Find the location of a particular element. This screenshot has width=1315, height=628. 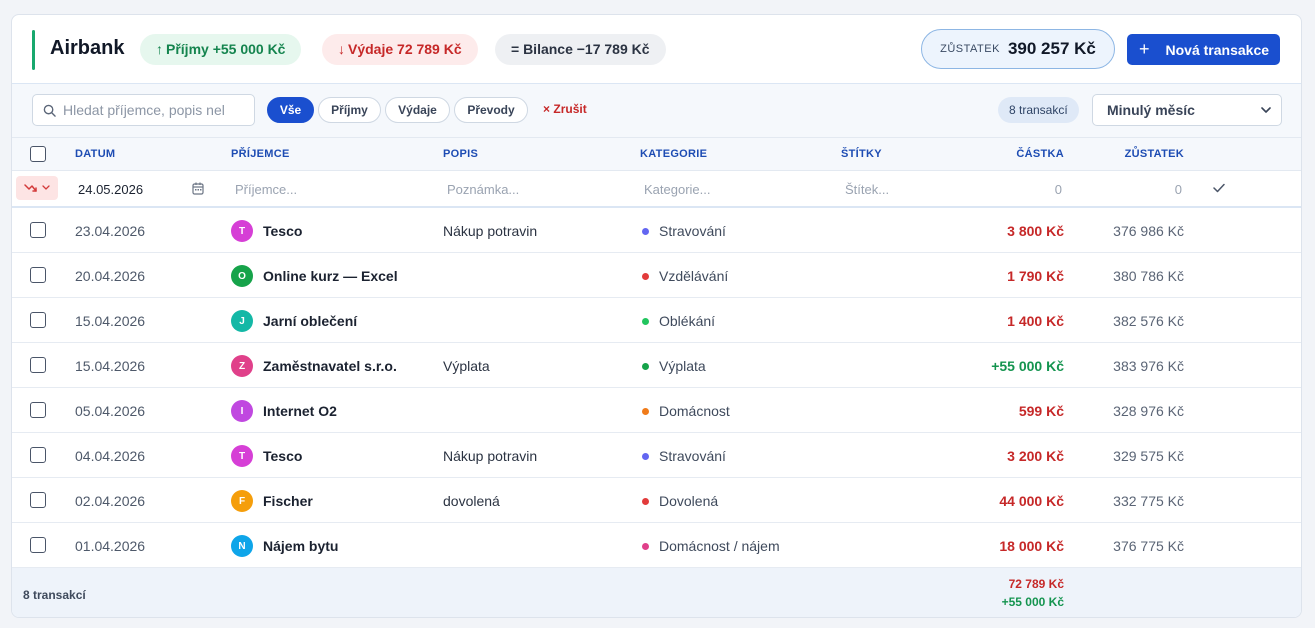

column-description: POPIS is located at coordinates (460, 154).